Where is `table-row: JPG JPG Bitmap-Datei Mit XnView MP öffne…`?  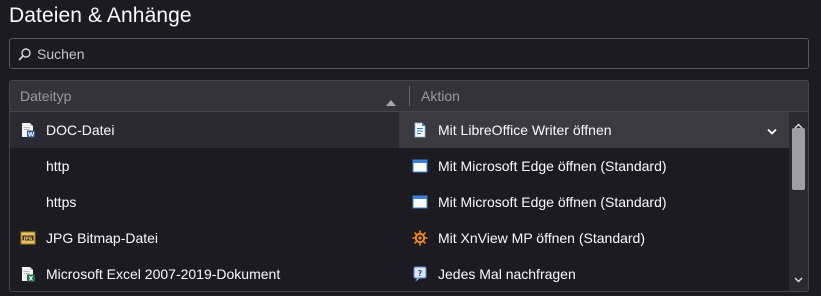 table-row: JPG JPG Bitmap-Datei Mit XnView MP öffne… is located at coordinates (400, 238).